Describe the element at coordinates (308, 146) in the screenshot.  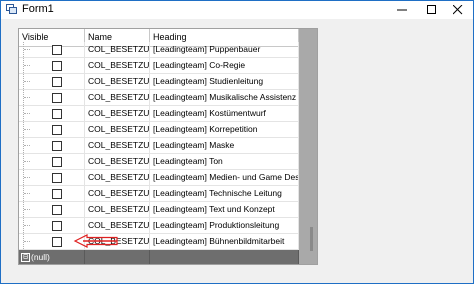
I see `grid-empty-area` at that location.